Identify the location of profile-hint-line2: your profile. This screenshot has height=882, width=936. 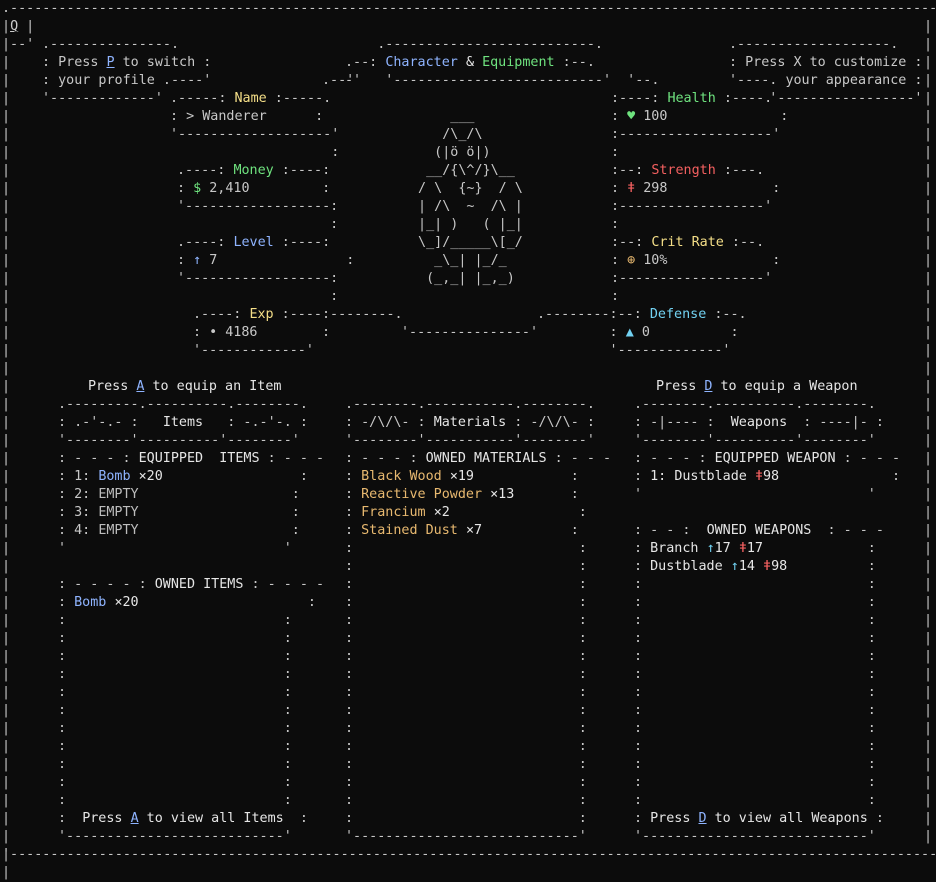
(106, 80).